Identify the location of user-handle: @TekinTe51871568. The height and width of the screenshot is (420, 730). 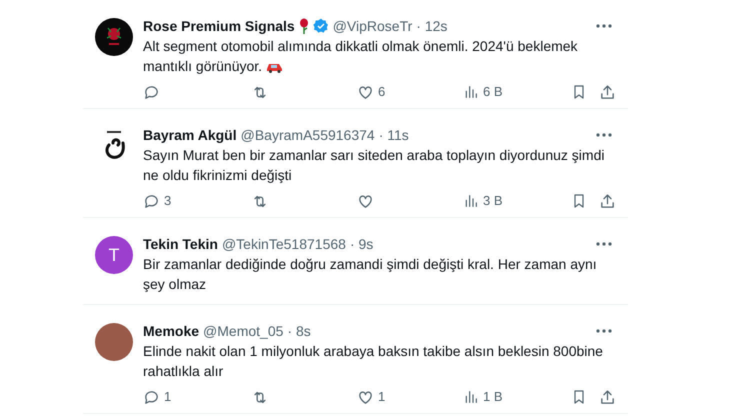
(284, 244).